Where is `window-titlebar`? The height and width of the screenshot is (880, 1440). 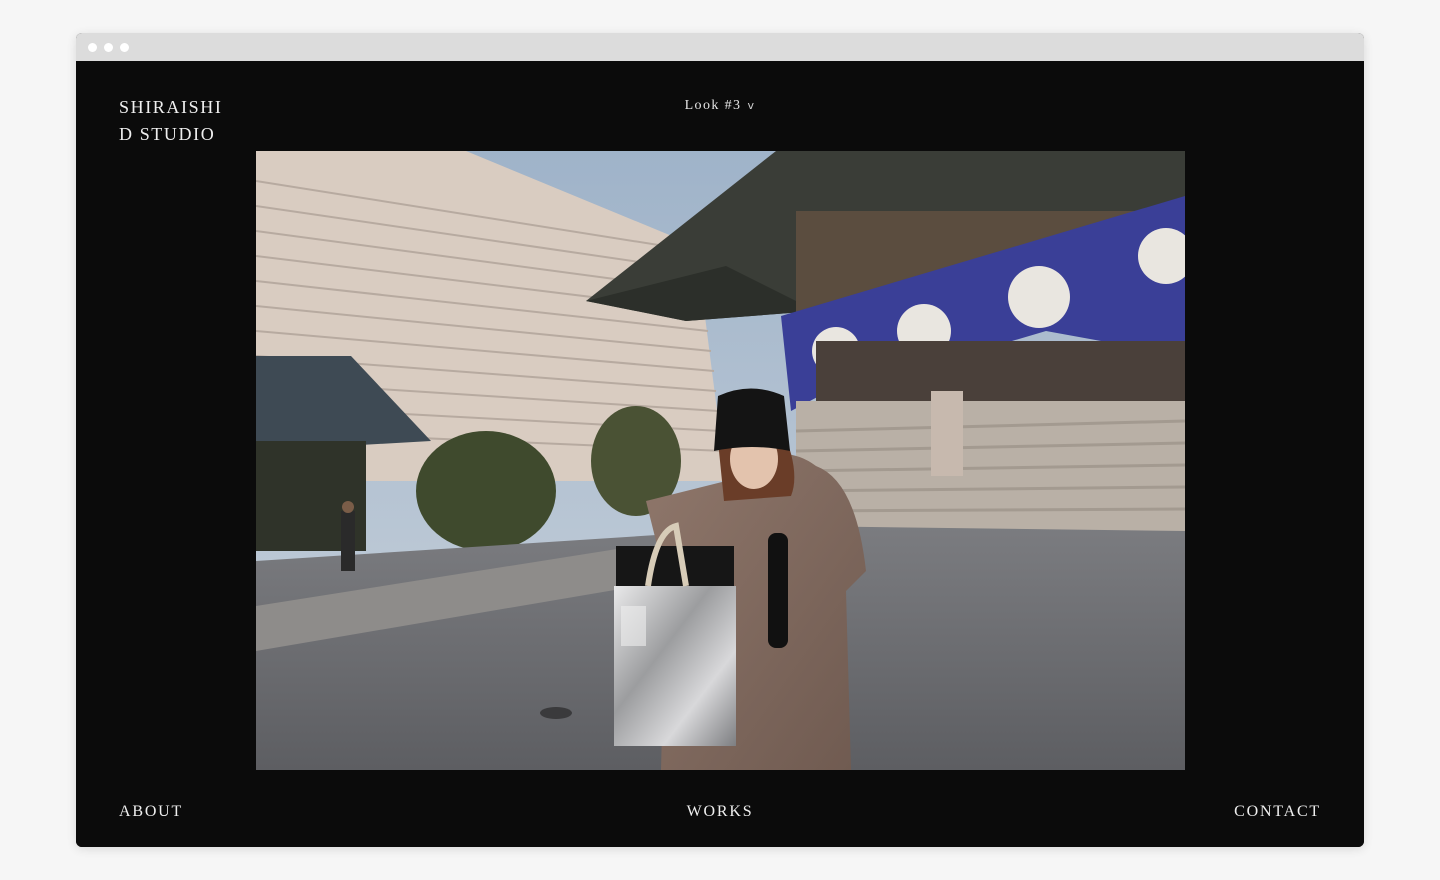
window-titlebar is located at coordinates (720, 47).